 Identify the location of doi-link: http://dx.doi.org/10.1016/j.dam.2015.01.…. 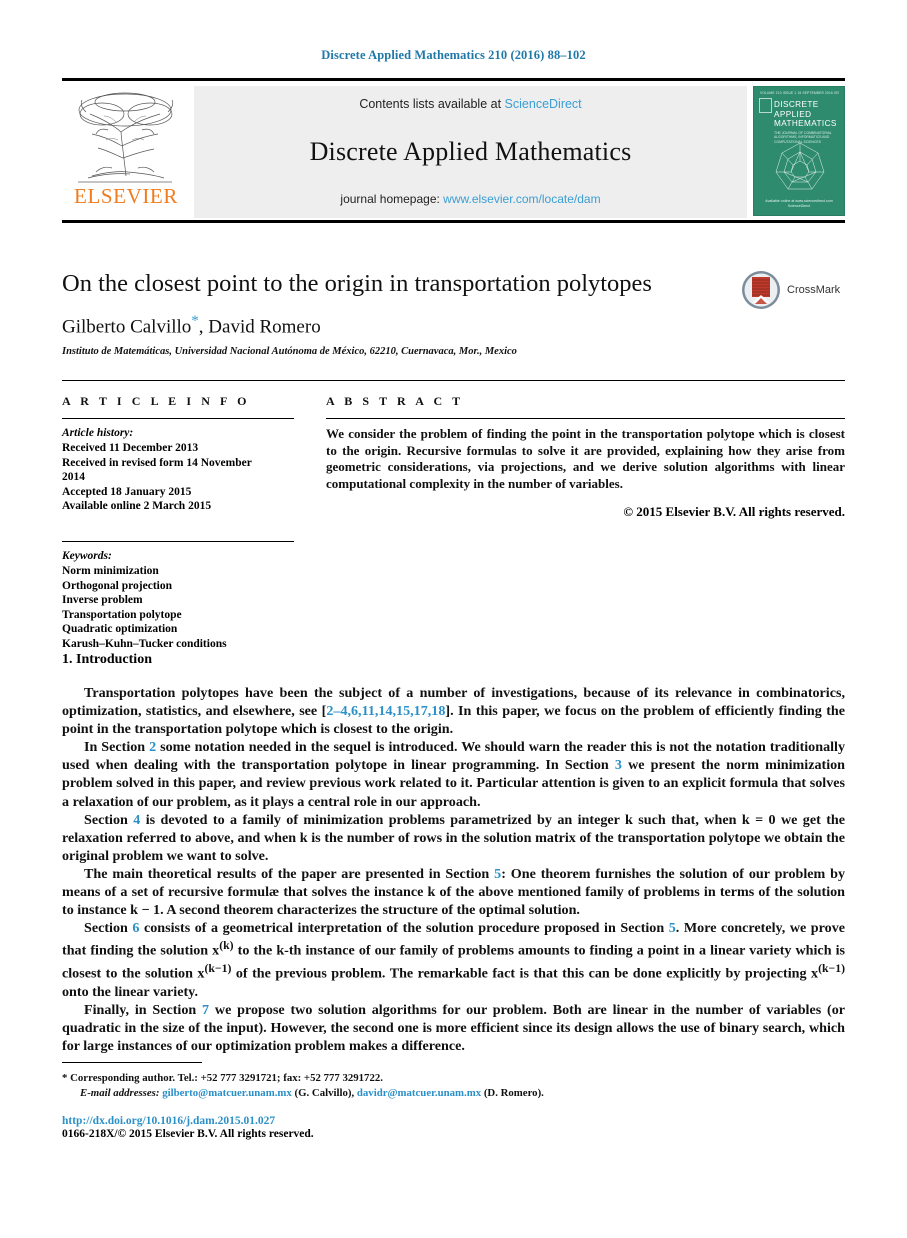
(453, 1121).